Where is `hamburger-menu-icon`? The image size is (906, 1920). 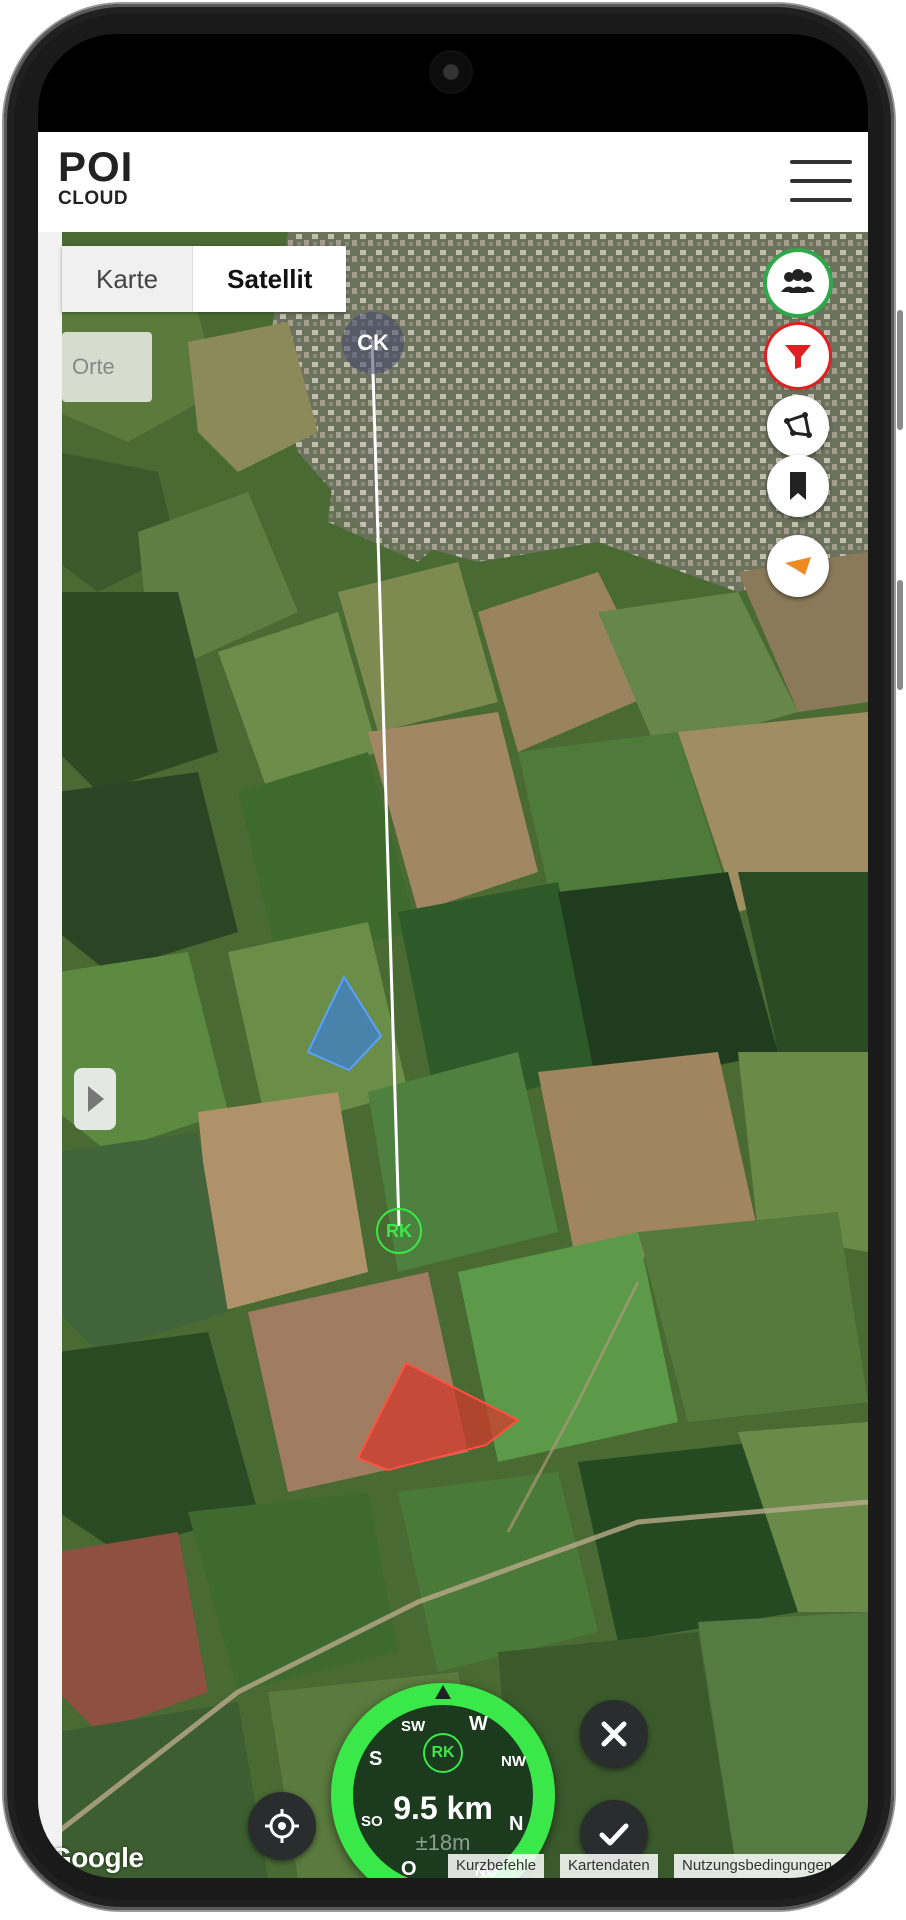
hamburger-menu-icon is located at coordinates (821, 181).